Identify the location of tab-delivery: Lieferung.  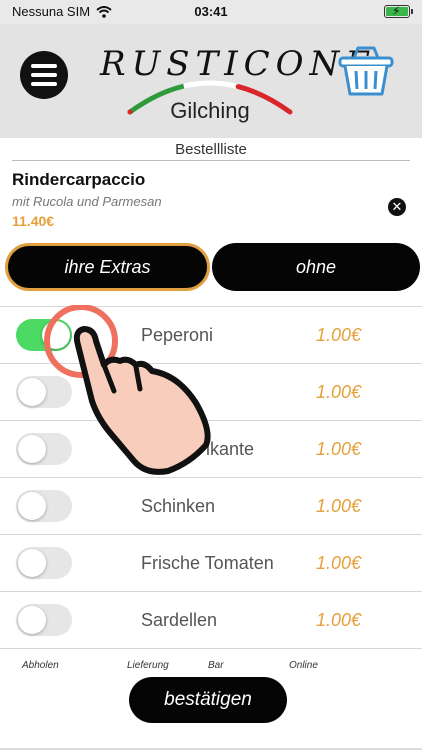
(148, 665).